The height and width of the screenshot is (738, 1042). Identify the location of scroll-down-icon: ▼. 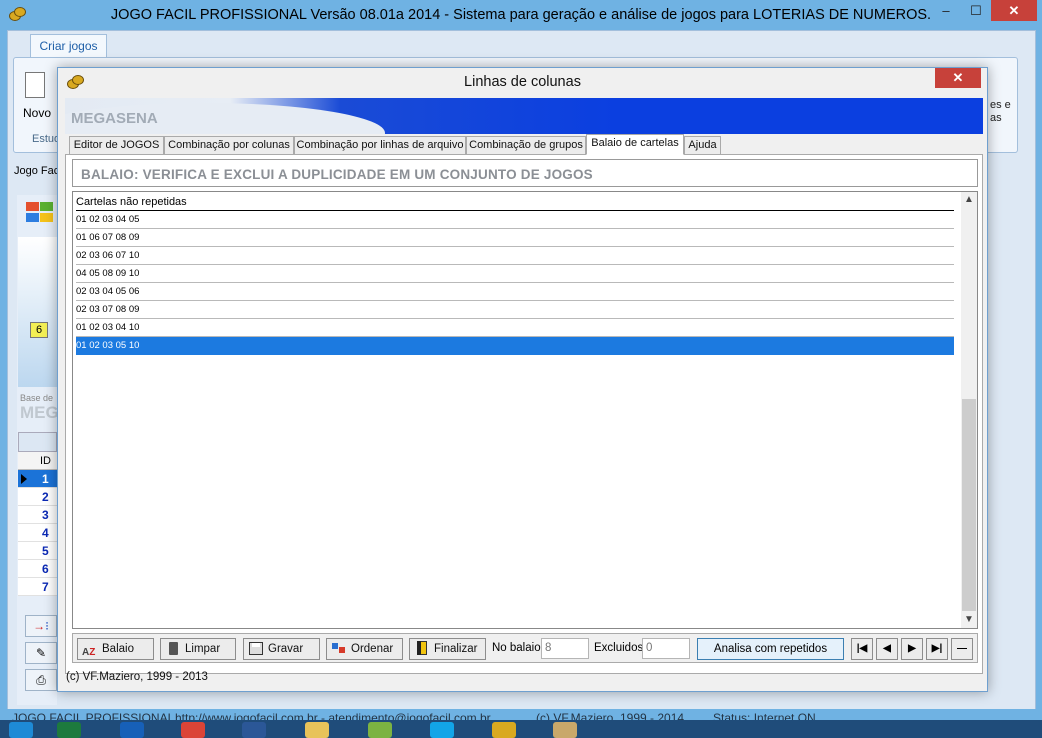
(969, 620).